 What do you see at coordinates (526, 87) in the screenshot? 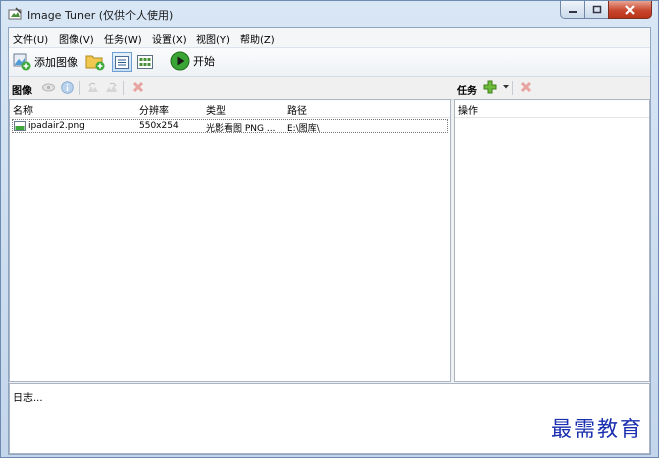
I see `remove-task-icon` at bounding box center [526, 87].